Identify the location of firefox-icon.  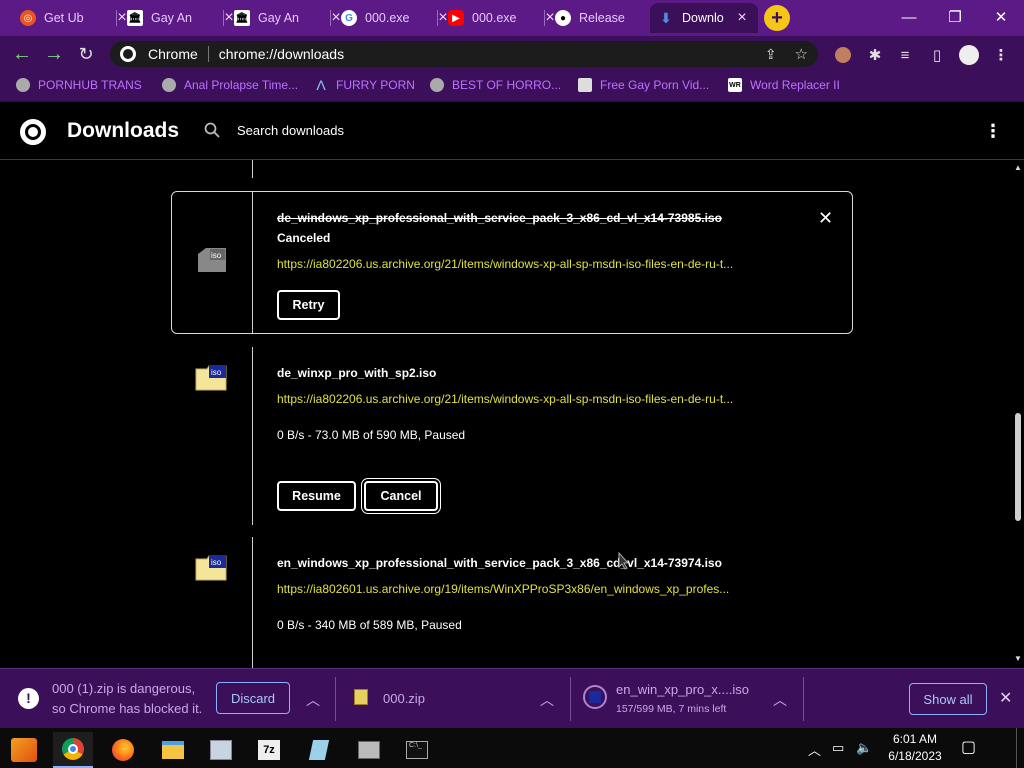
(123, 750).